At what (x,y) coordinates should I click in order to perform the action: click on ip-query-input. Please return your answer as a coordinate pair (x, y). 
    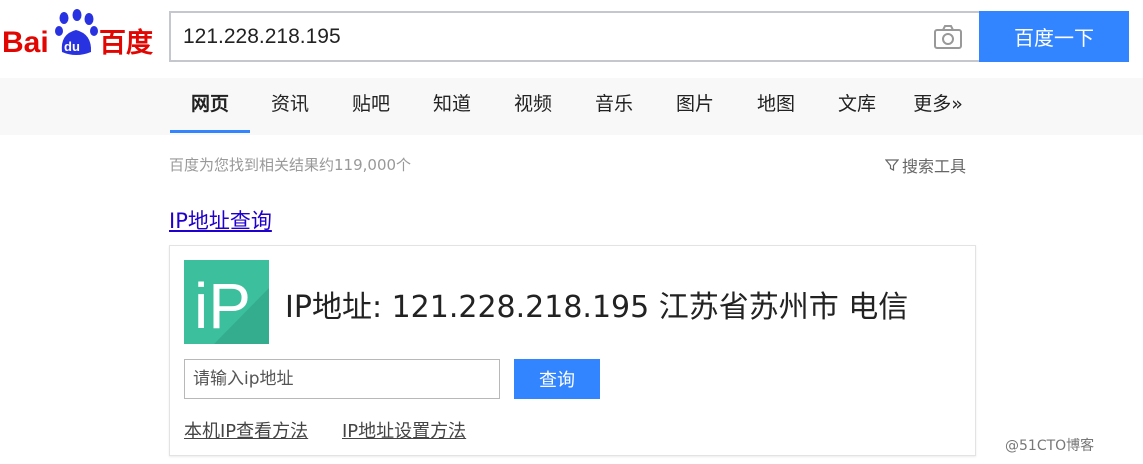
    Looking at the image, I should click on (342, 379).